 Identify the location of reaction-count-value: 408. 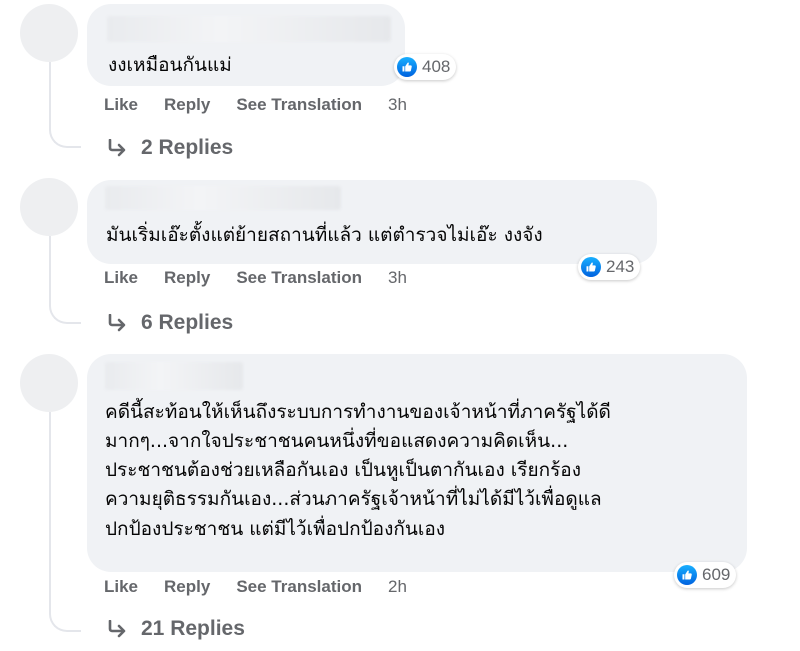
(436, 66).